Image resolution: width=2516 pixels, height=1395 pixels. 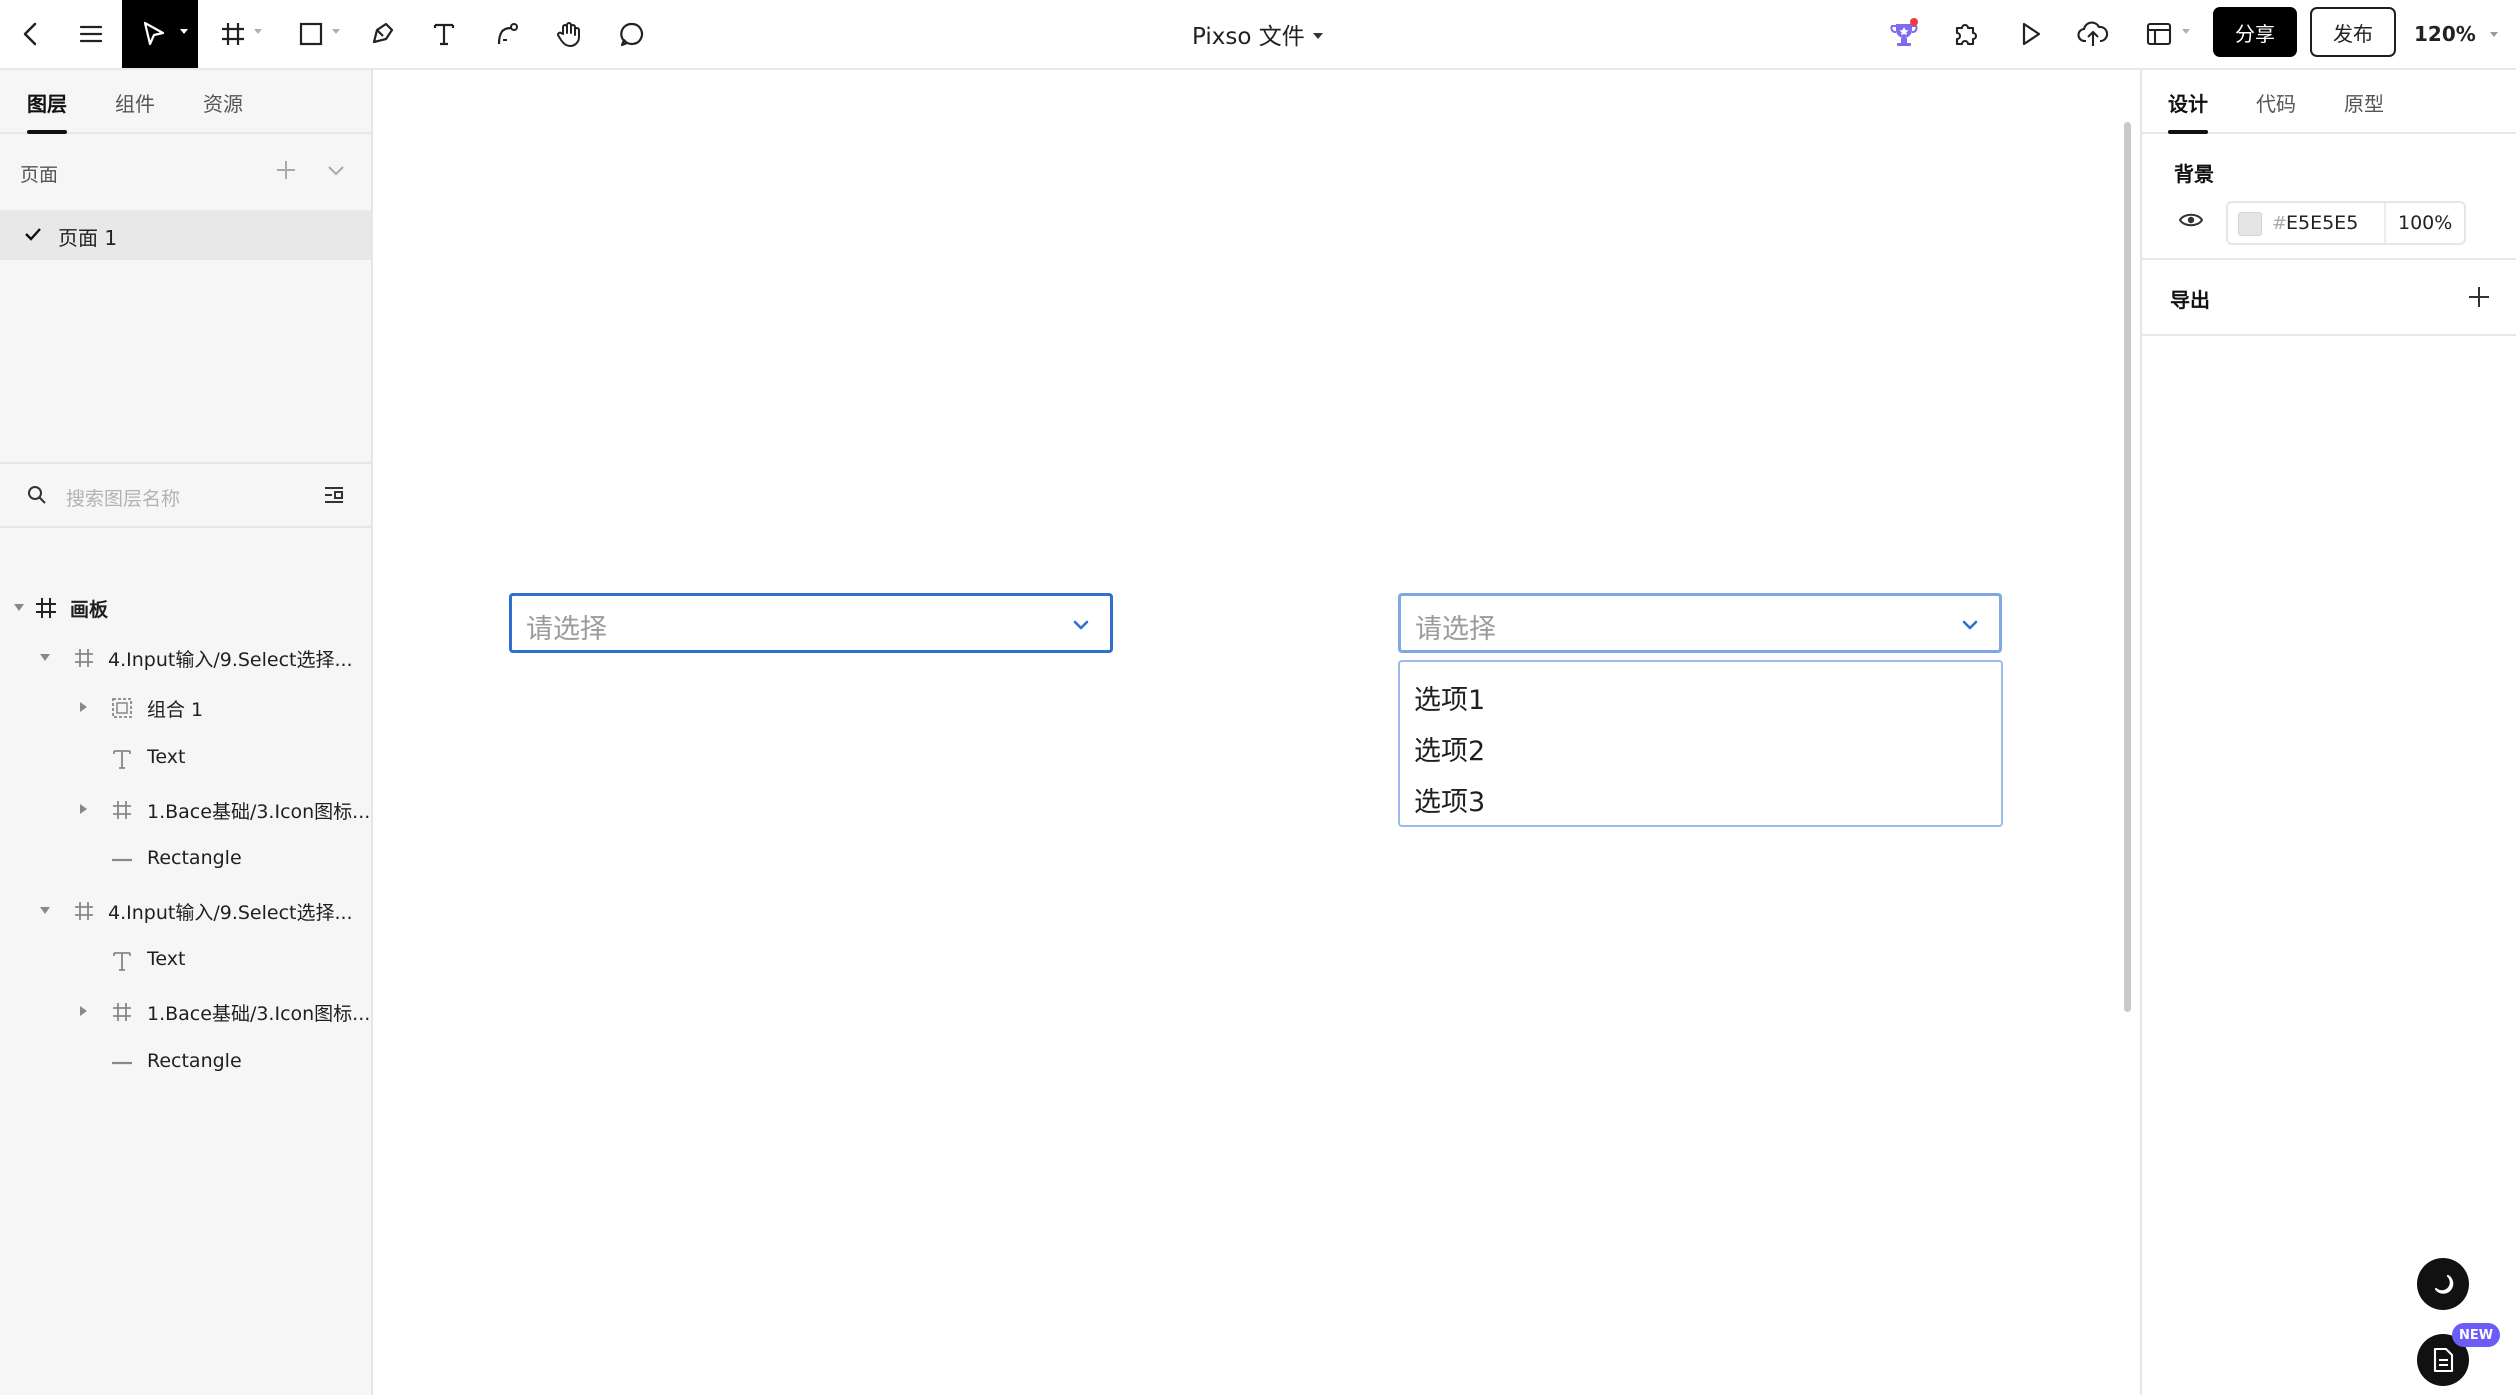 I want to click on tab-layers: 图层, so click(x=47, y=102).